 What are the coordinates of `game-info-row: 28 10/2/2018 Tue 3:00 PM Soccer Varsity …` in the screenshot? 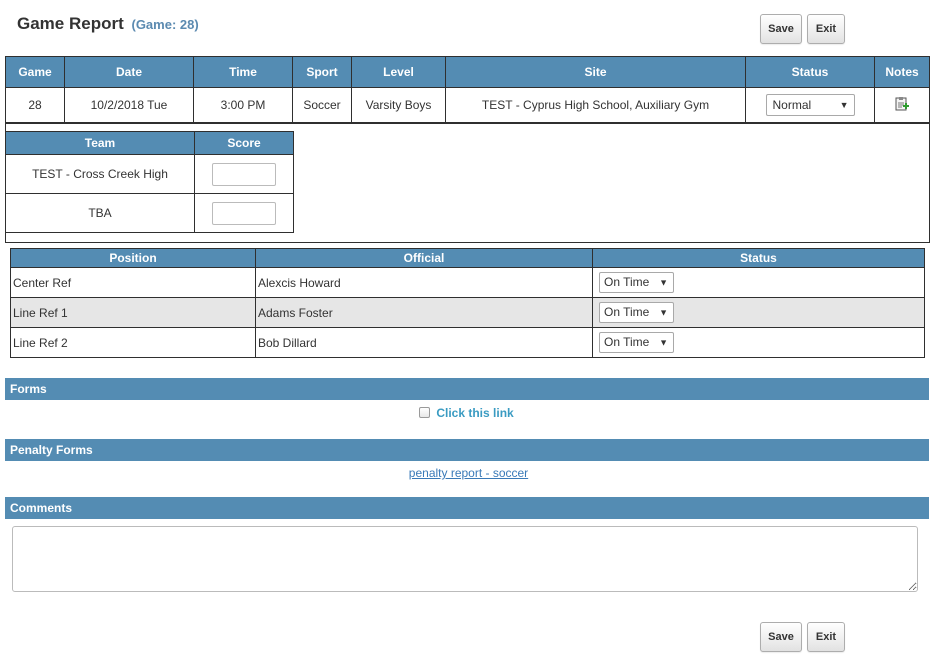 It's located at (467, 105).